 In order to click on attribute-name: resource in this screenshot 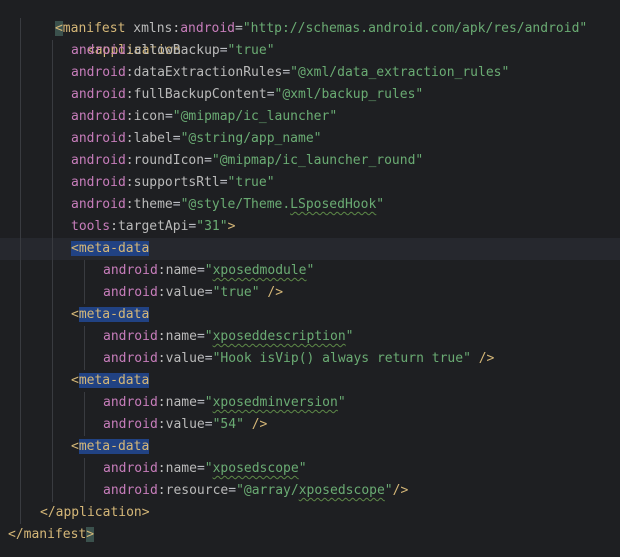, I will do `click(197, 490)`.